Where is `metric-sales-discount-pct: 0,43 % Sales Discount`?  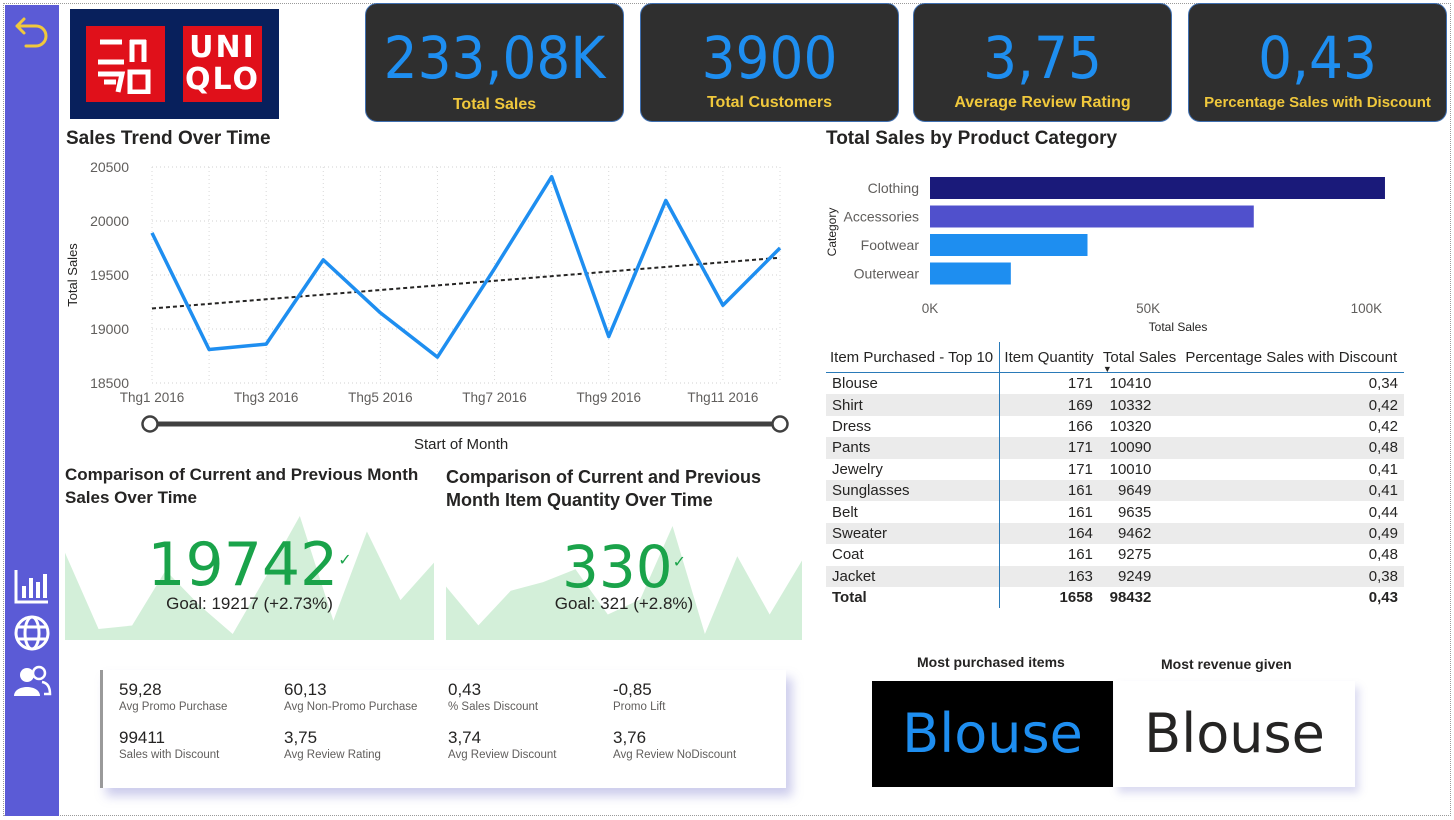
metric-sales-discount-pct: 0,43 % Sales Discount is located at coordinates (528, 696).